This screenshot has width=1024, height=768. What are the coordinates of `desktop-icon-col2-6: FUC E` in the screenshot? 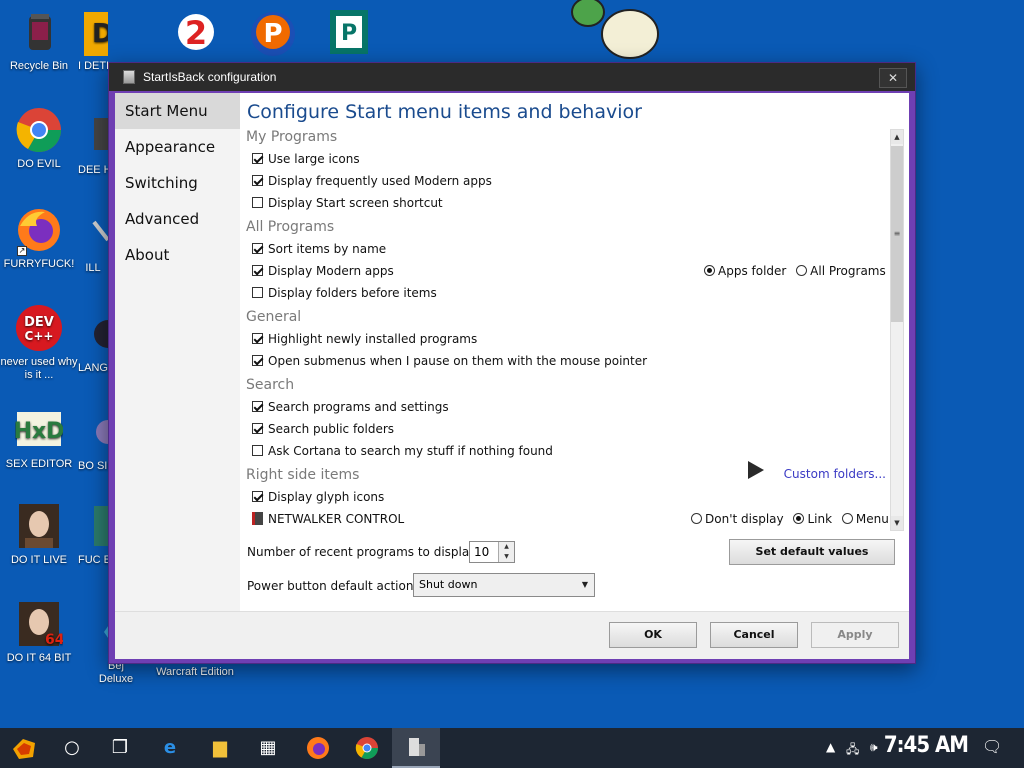 It's located at (96, 534).